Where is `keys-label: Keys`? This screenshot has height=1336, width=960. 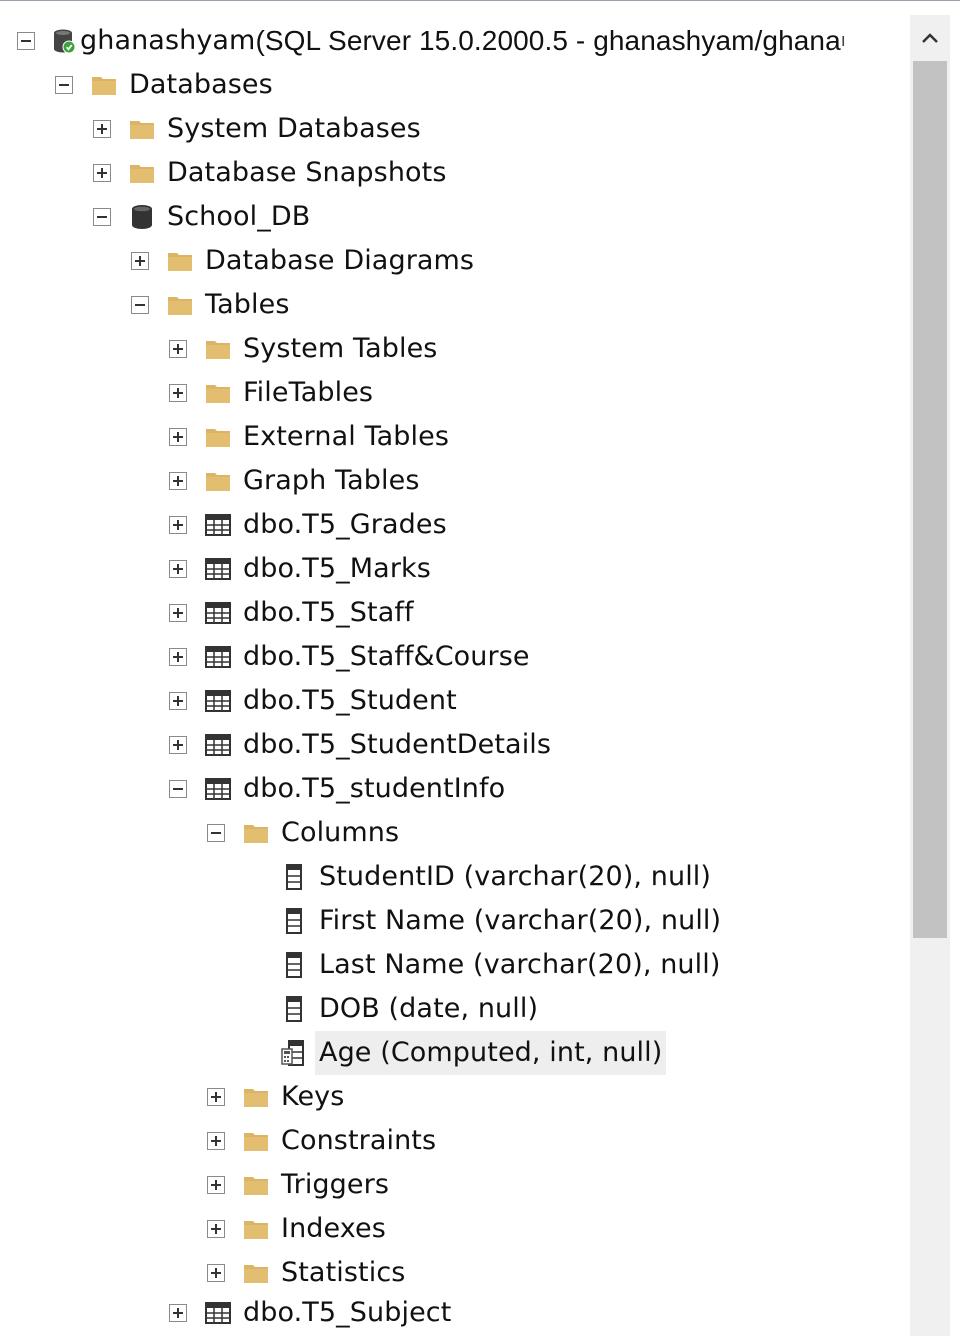
keys-label: Keys is located at coordinates (313, 1096).